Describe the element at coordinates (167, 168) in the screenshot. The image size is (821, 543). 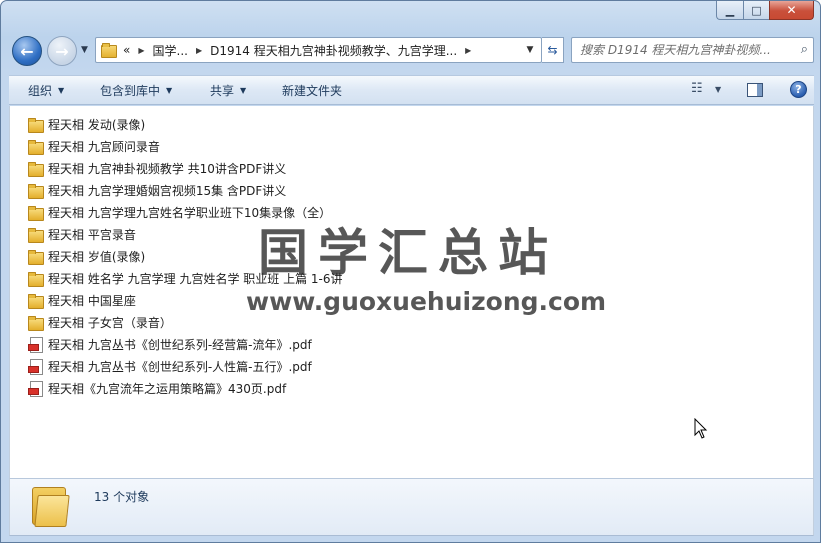
I see `file-name: 程天相 九宫神卦视频教学 共10讲含PDF讲义` at that location.